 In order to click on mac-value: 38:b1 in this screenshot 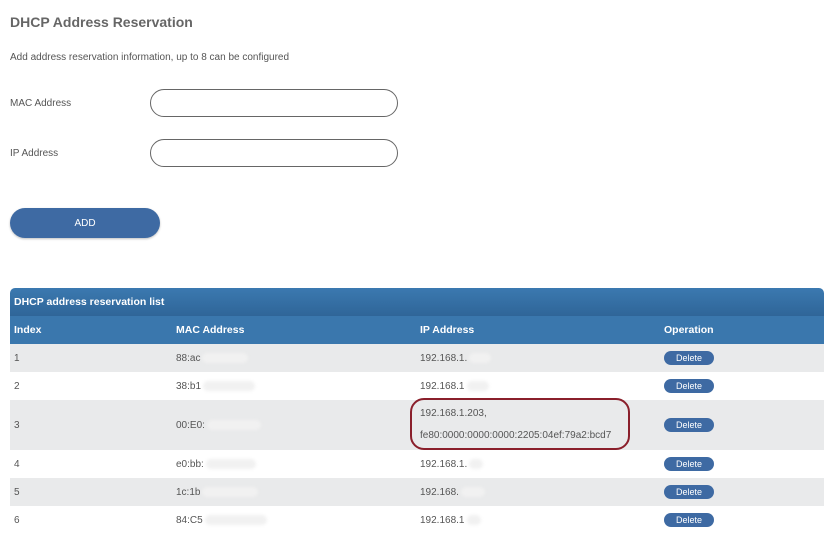, I will do `click(189, 386)`.